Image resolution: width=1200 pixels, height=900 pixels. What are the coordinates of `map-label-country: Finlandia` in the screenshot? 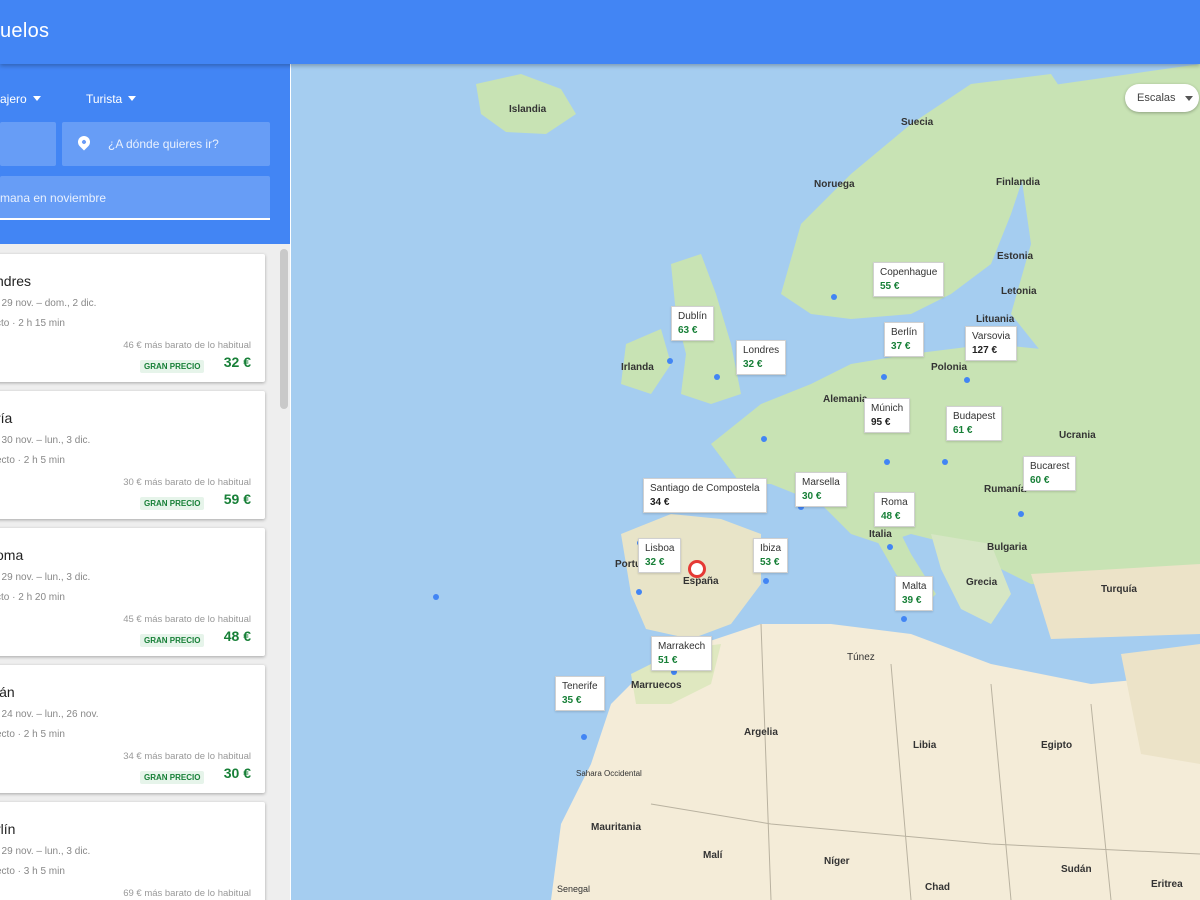 It's located at (1018, 182).